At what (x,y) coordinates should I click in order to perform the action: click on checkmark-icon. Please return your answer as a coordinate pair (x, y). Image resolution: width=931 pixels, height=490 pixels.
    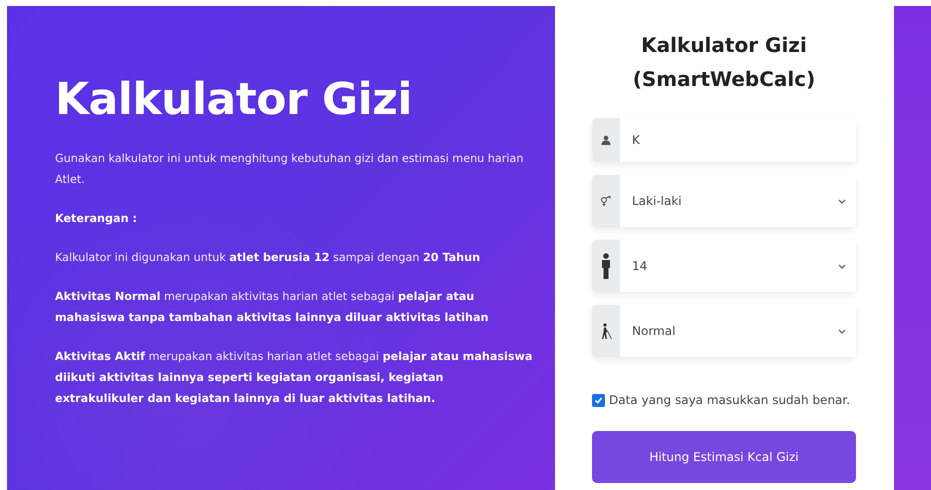
    Looking at the image, I should click on (598, 400).